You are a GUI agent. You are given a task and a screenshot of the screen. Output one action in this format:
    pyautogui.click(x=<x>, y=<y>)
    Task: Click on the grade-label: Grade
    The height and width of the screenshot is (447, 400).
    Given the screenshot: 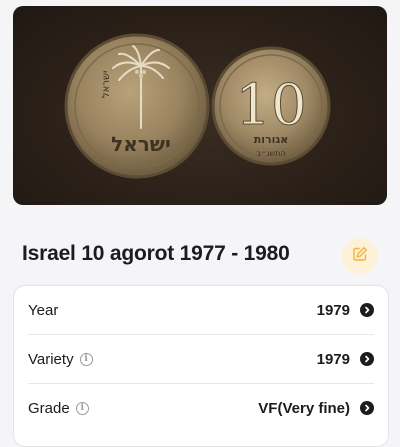 What is the action you would take?
    pyautogui.click(x=49, y=408)
    